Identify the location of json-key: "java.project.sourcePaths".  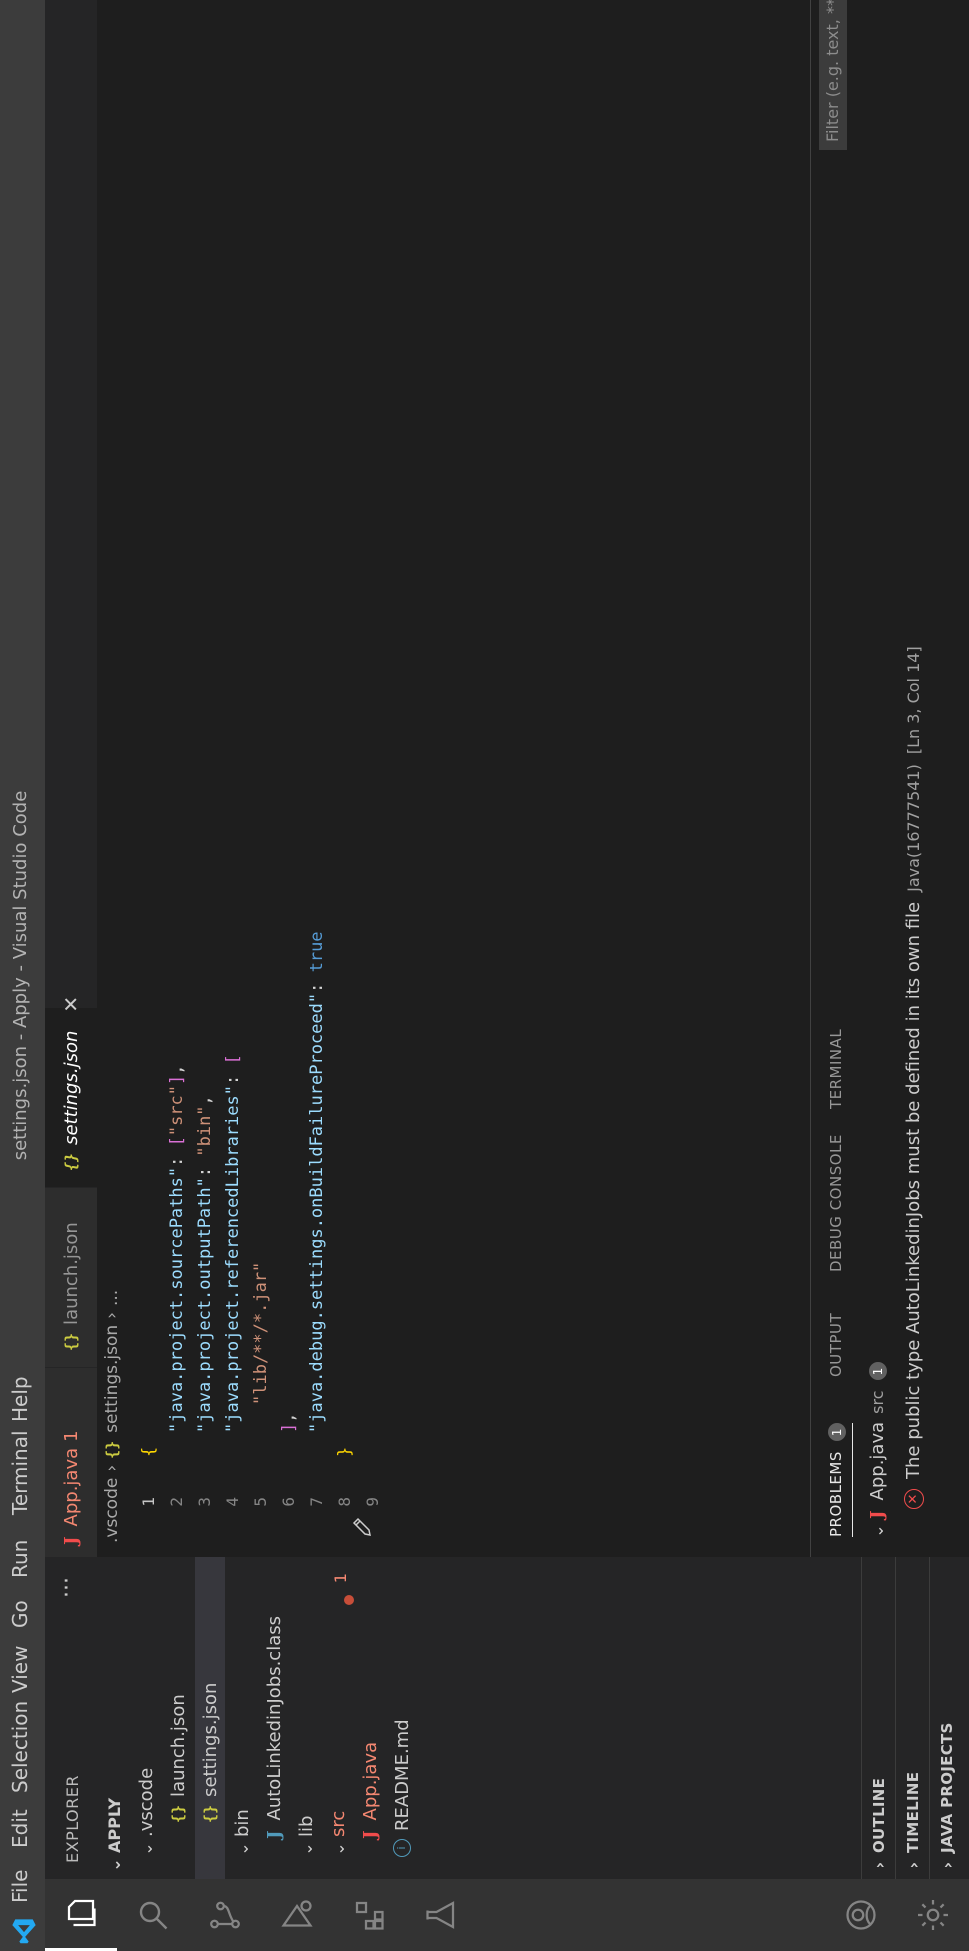
(177, 1299).